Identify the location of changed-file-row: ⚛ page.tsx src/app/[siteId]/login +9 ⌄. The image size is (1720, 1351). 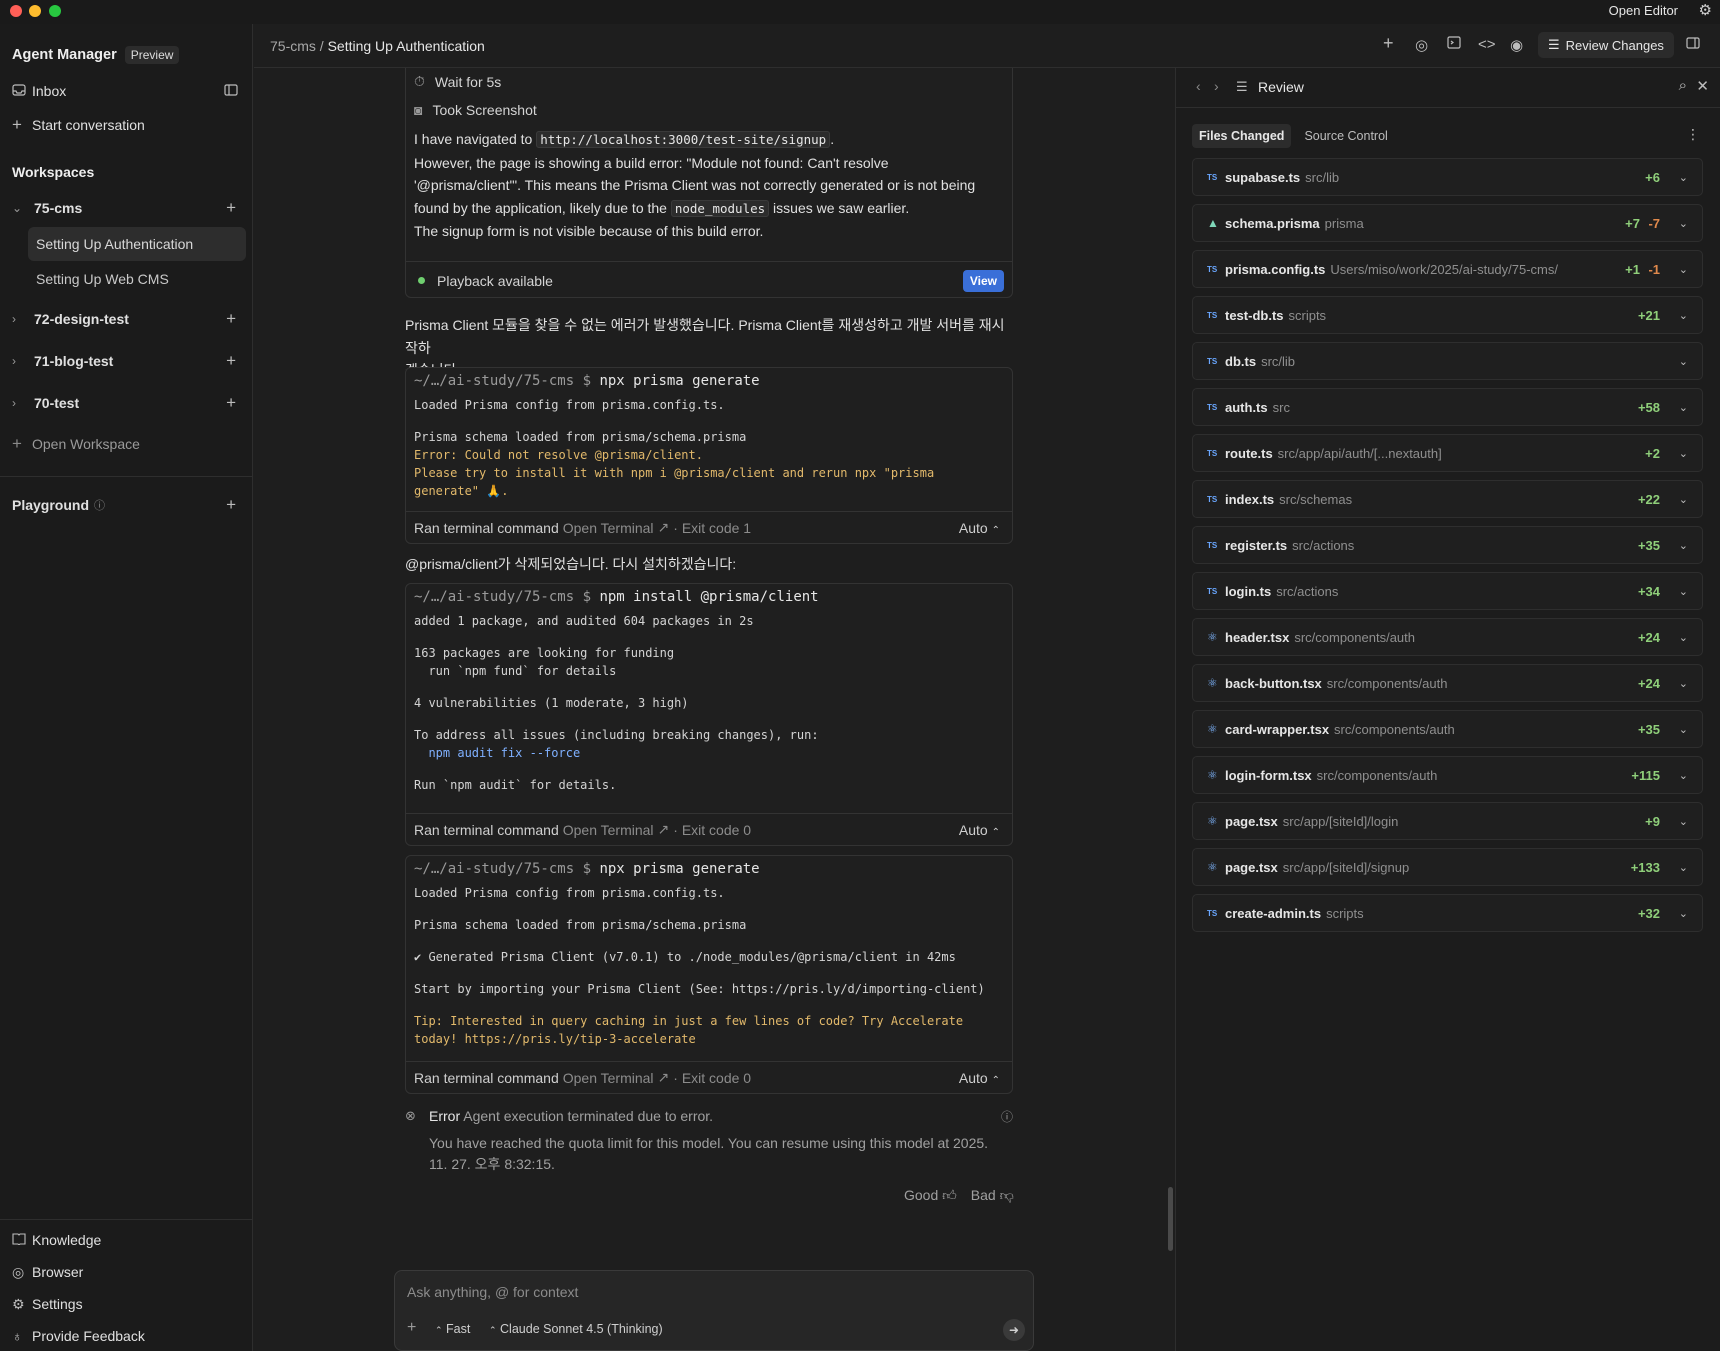
(1447, 821).